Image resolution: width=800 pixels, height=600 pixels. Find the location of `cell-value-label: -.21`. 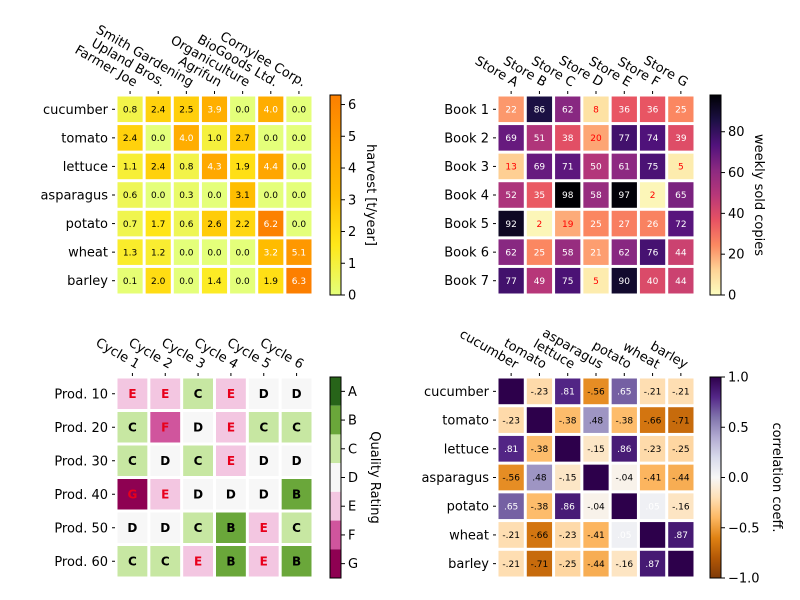

cell-value-label: -.21 is located at coordinates (511, 536).